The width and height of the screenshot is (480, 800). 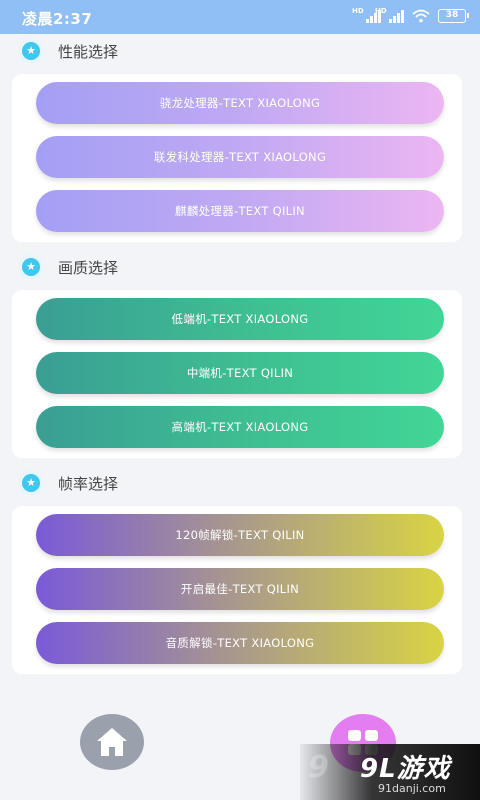 I want to click on option-button: 开启最佳-TEXT QILIN, so click(x=240, y=589).